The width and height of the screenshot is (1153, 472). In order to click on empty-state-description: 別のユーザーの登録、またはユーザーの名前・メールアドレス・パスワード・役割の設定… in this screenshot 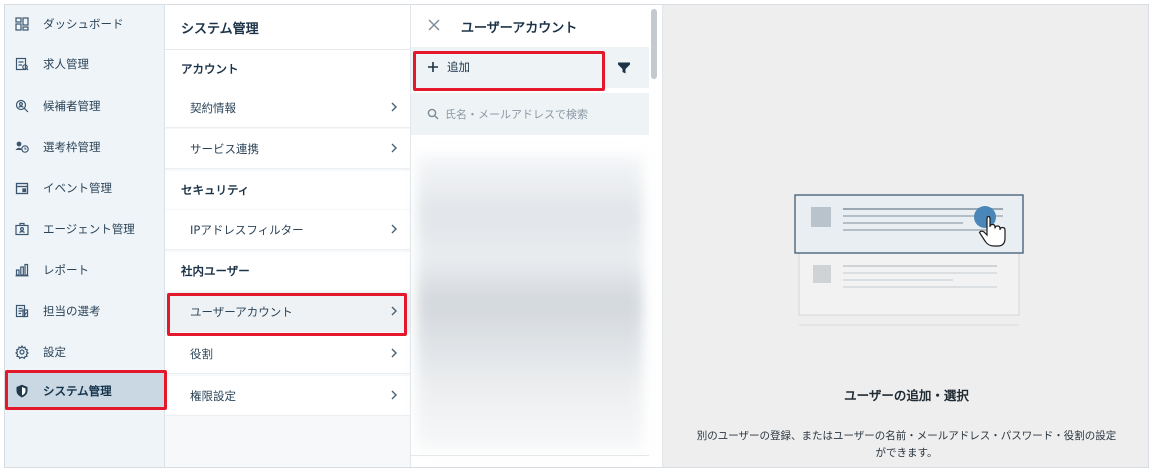, I will do `click(906, 445)`.